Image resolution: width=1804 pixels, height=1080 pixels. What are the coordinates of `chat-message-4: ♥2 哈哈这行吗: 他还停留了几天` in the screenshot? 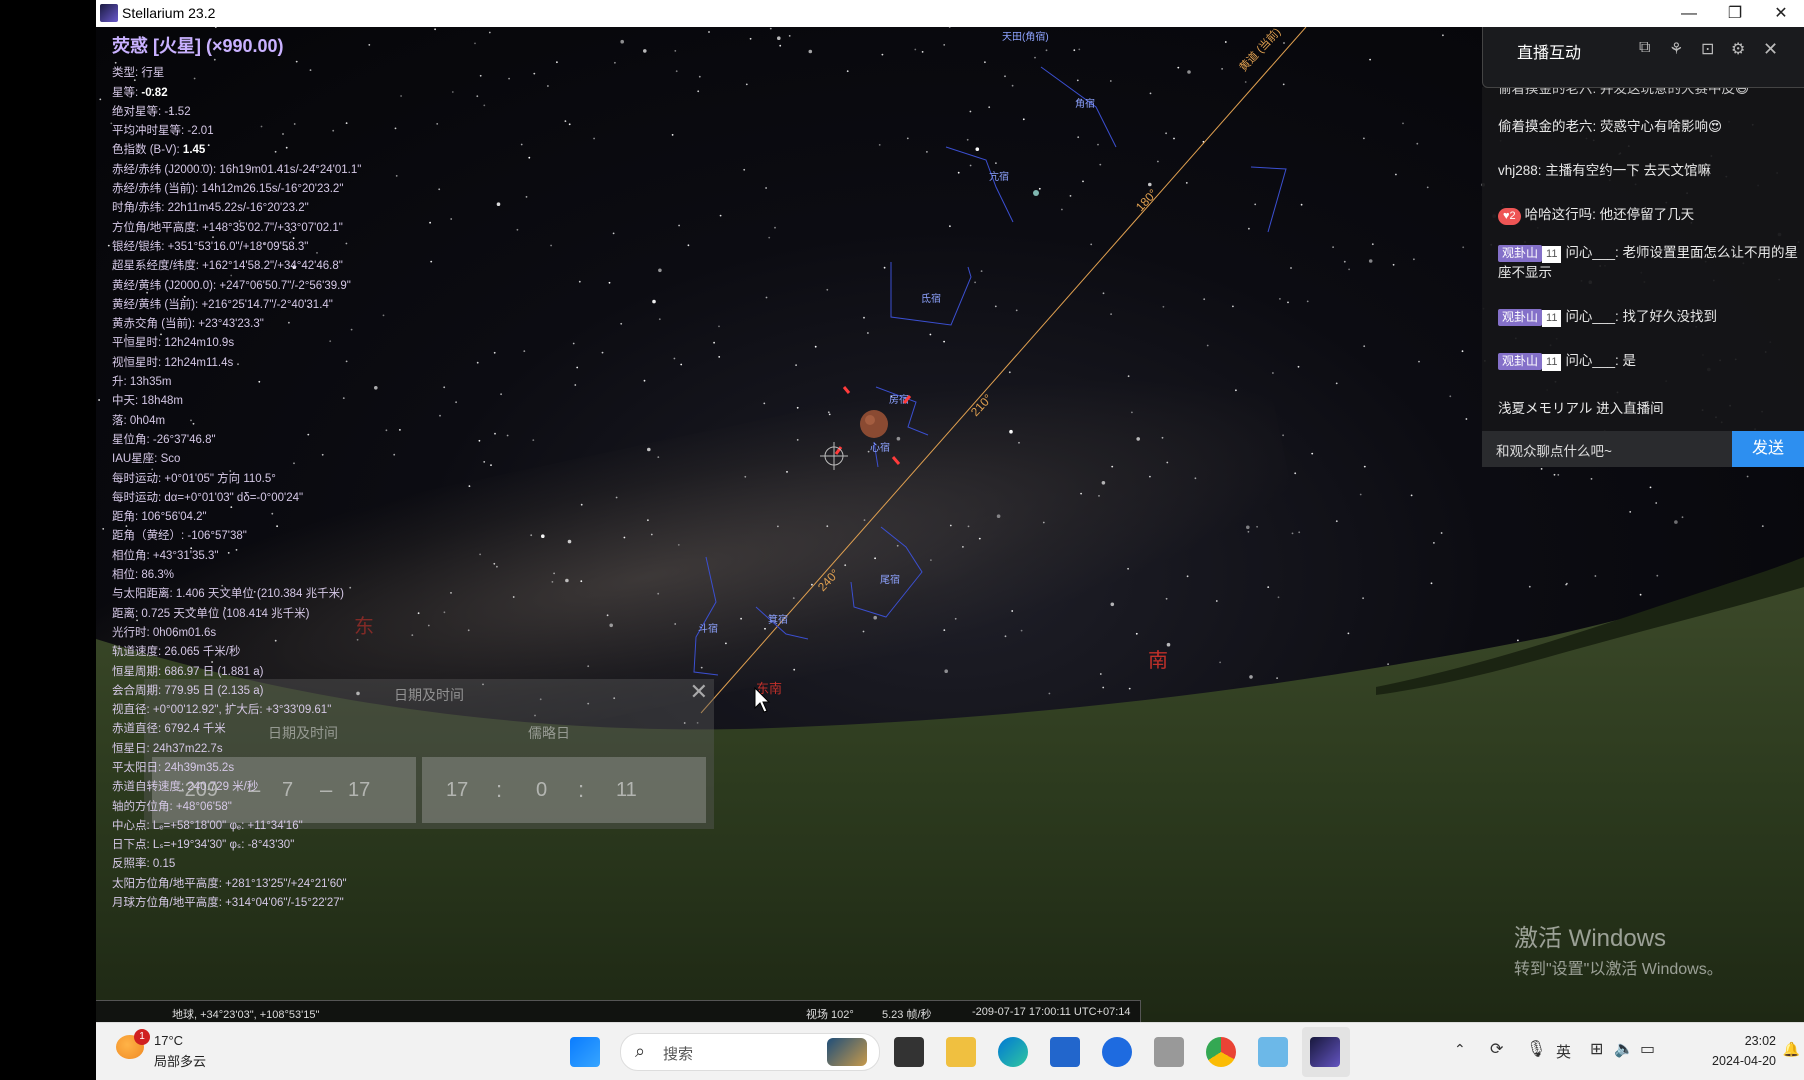 It's located at (1648, 215).